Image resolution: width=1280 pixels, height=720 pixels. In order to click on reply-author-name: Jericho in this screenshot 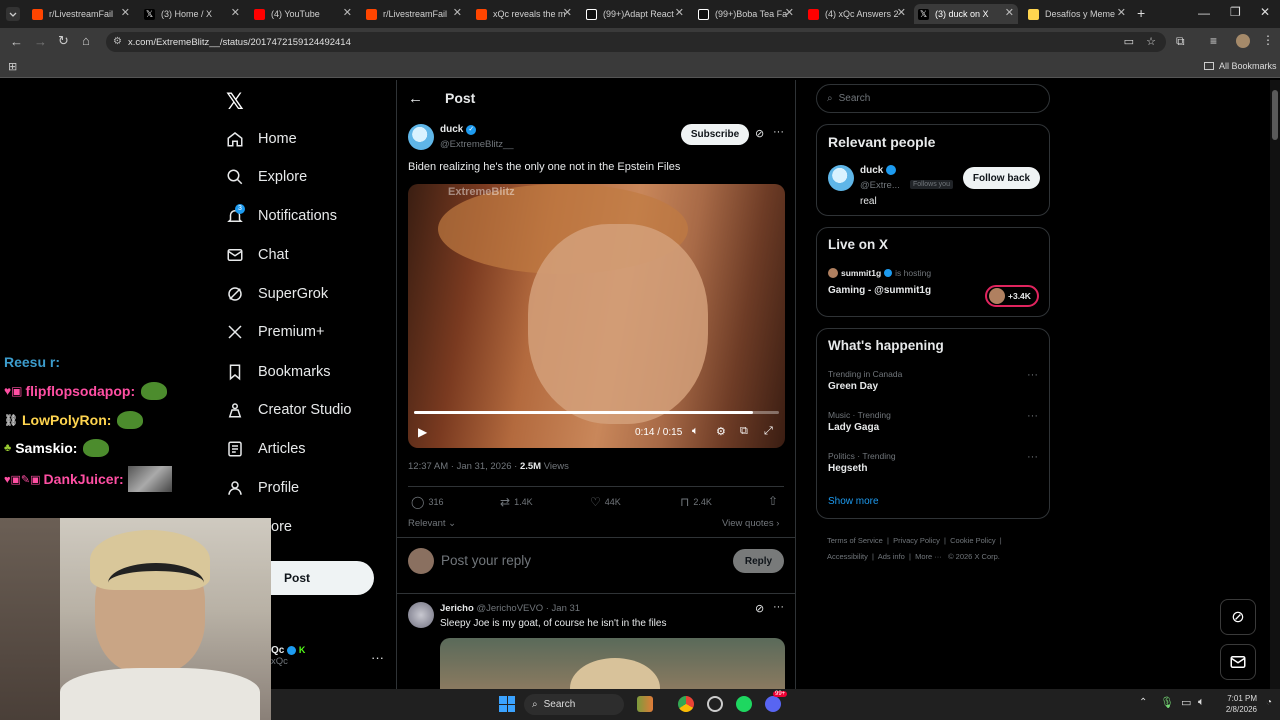, I will do `click(457, 608)`.